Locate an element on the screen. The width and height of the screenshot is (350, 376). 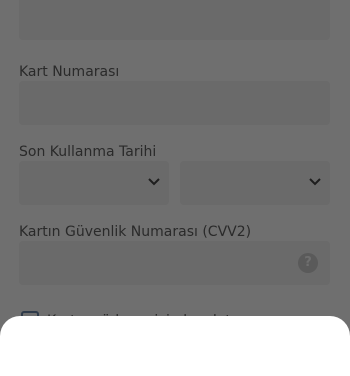
card-holder-field is located at coordinates (174, 20).